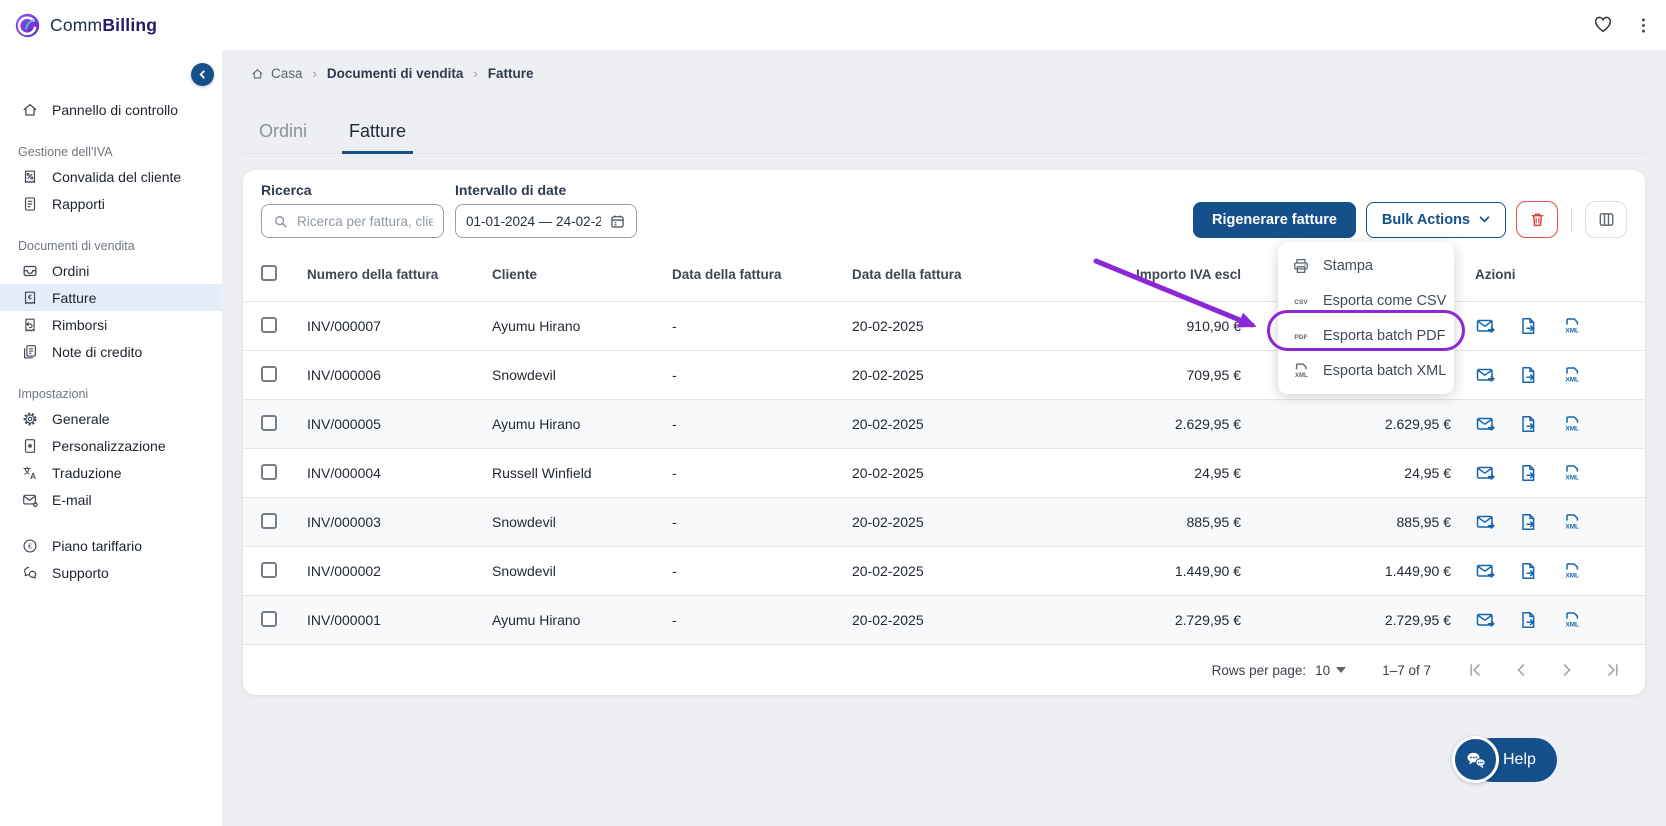 The width and height of the screenshot is (1666, 826). I want to click on column-header-amount-excl: Importo IVA escl, so click(1165, 274).